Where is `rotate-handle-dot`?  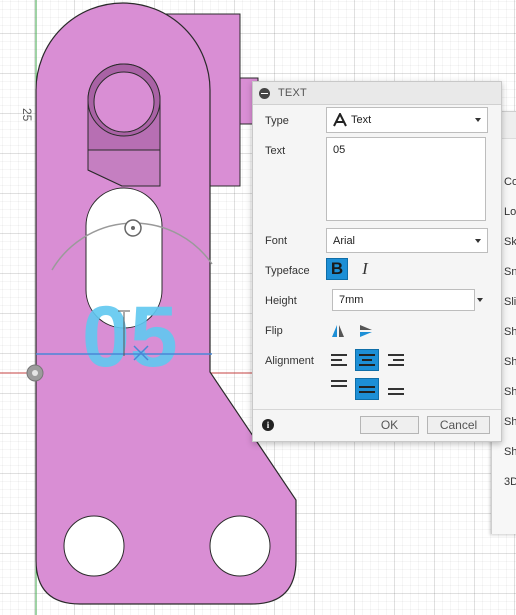 rotate-handle-dot is located at coordinates (133, 228).